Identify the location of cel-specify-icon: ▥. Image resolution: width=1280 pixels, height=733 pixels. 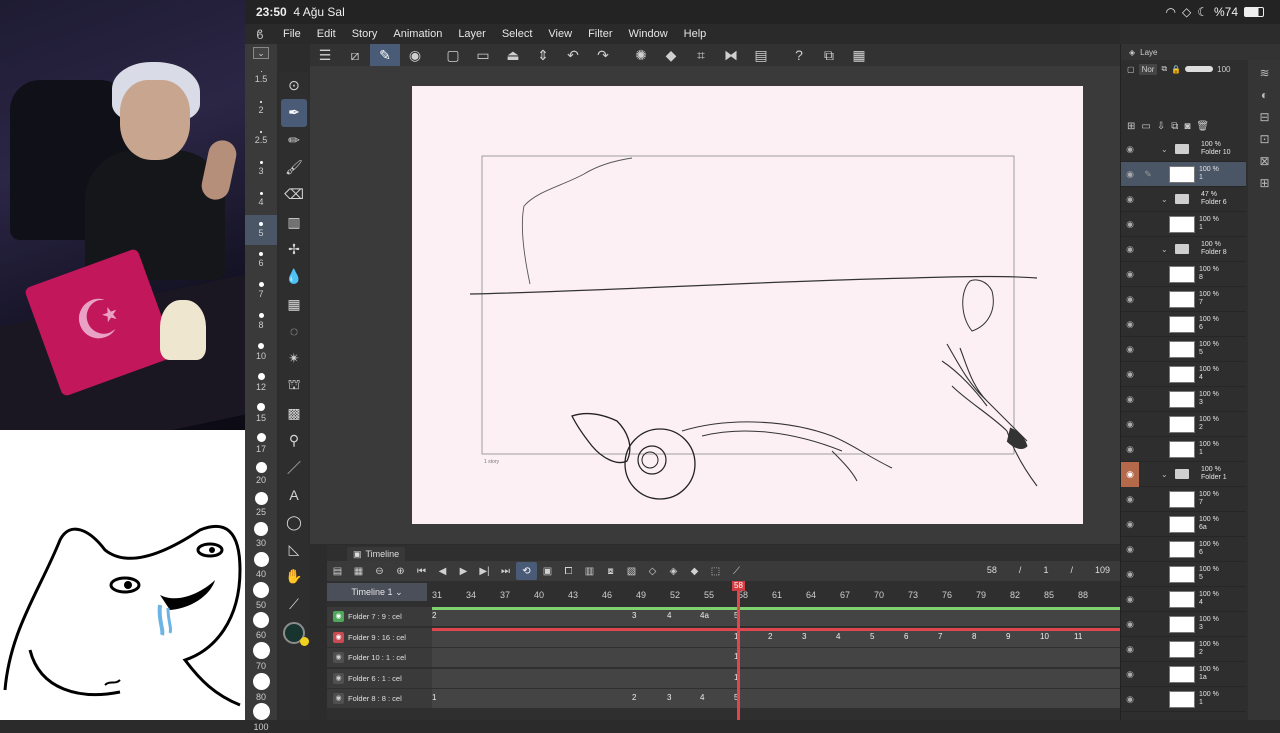
(589, 571).